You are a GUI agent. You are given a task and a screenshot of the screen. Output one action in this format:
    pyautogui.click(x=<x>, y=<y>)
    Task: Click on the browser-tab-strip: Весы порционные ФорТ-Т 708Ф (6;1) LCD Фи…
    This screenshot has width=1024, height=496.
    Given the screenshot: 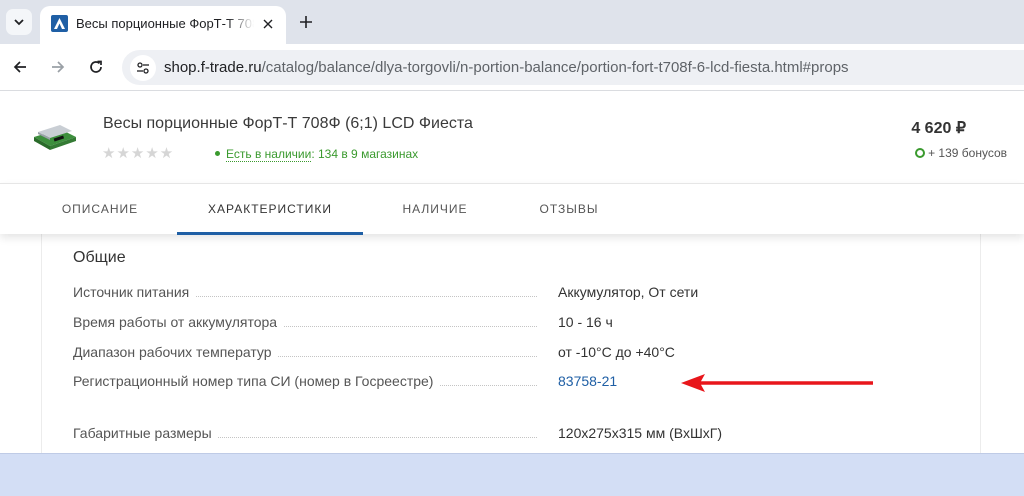 What is the action you would take?
    pyautogui.click(x=512, y=22)
    